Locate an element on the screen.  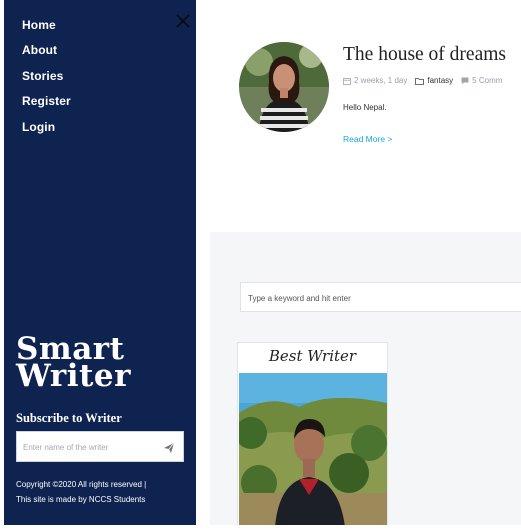
nav-item-register: Register is located at coordinates (46, 104).